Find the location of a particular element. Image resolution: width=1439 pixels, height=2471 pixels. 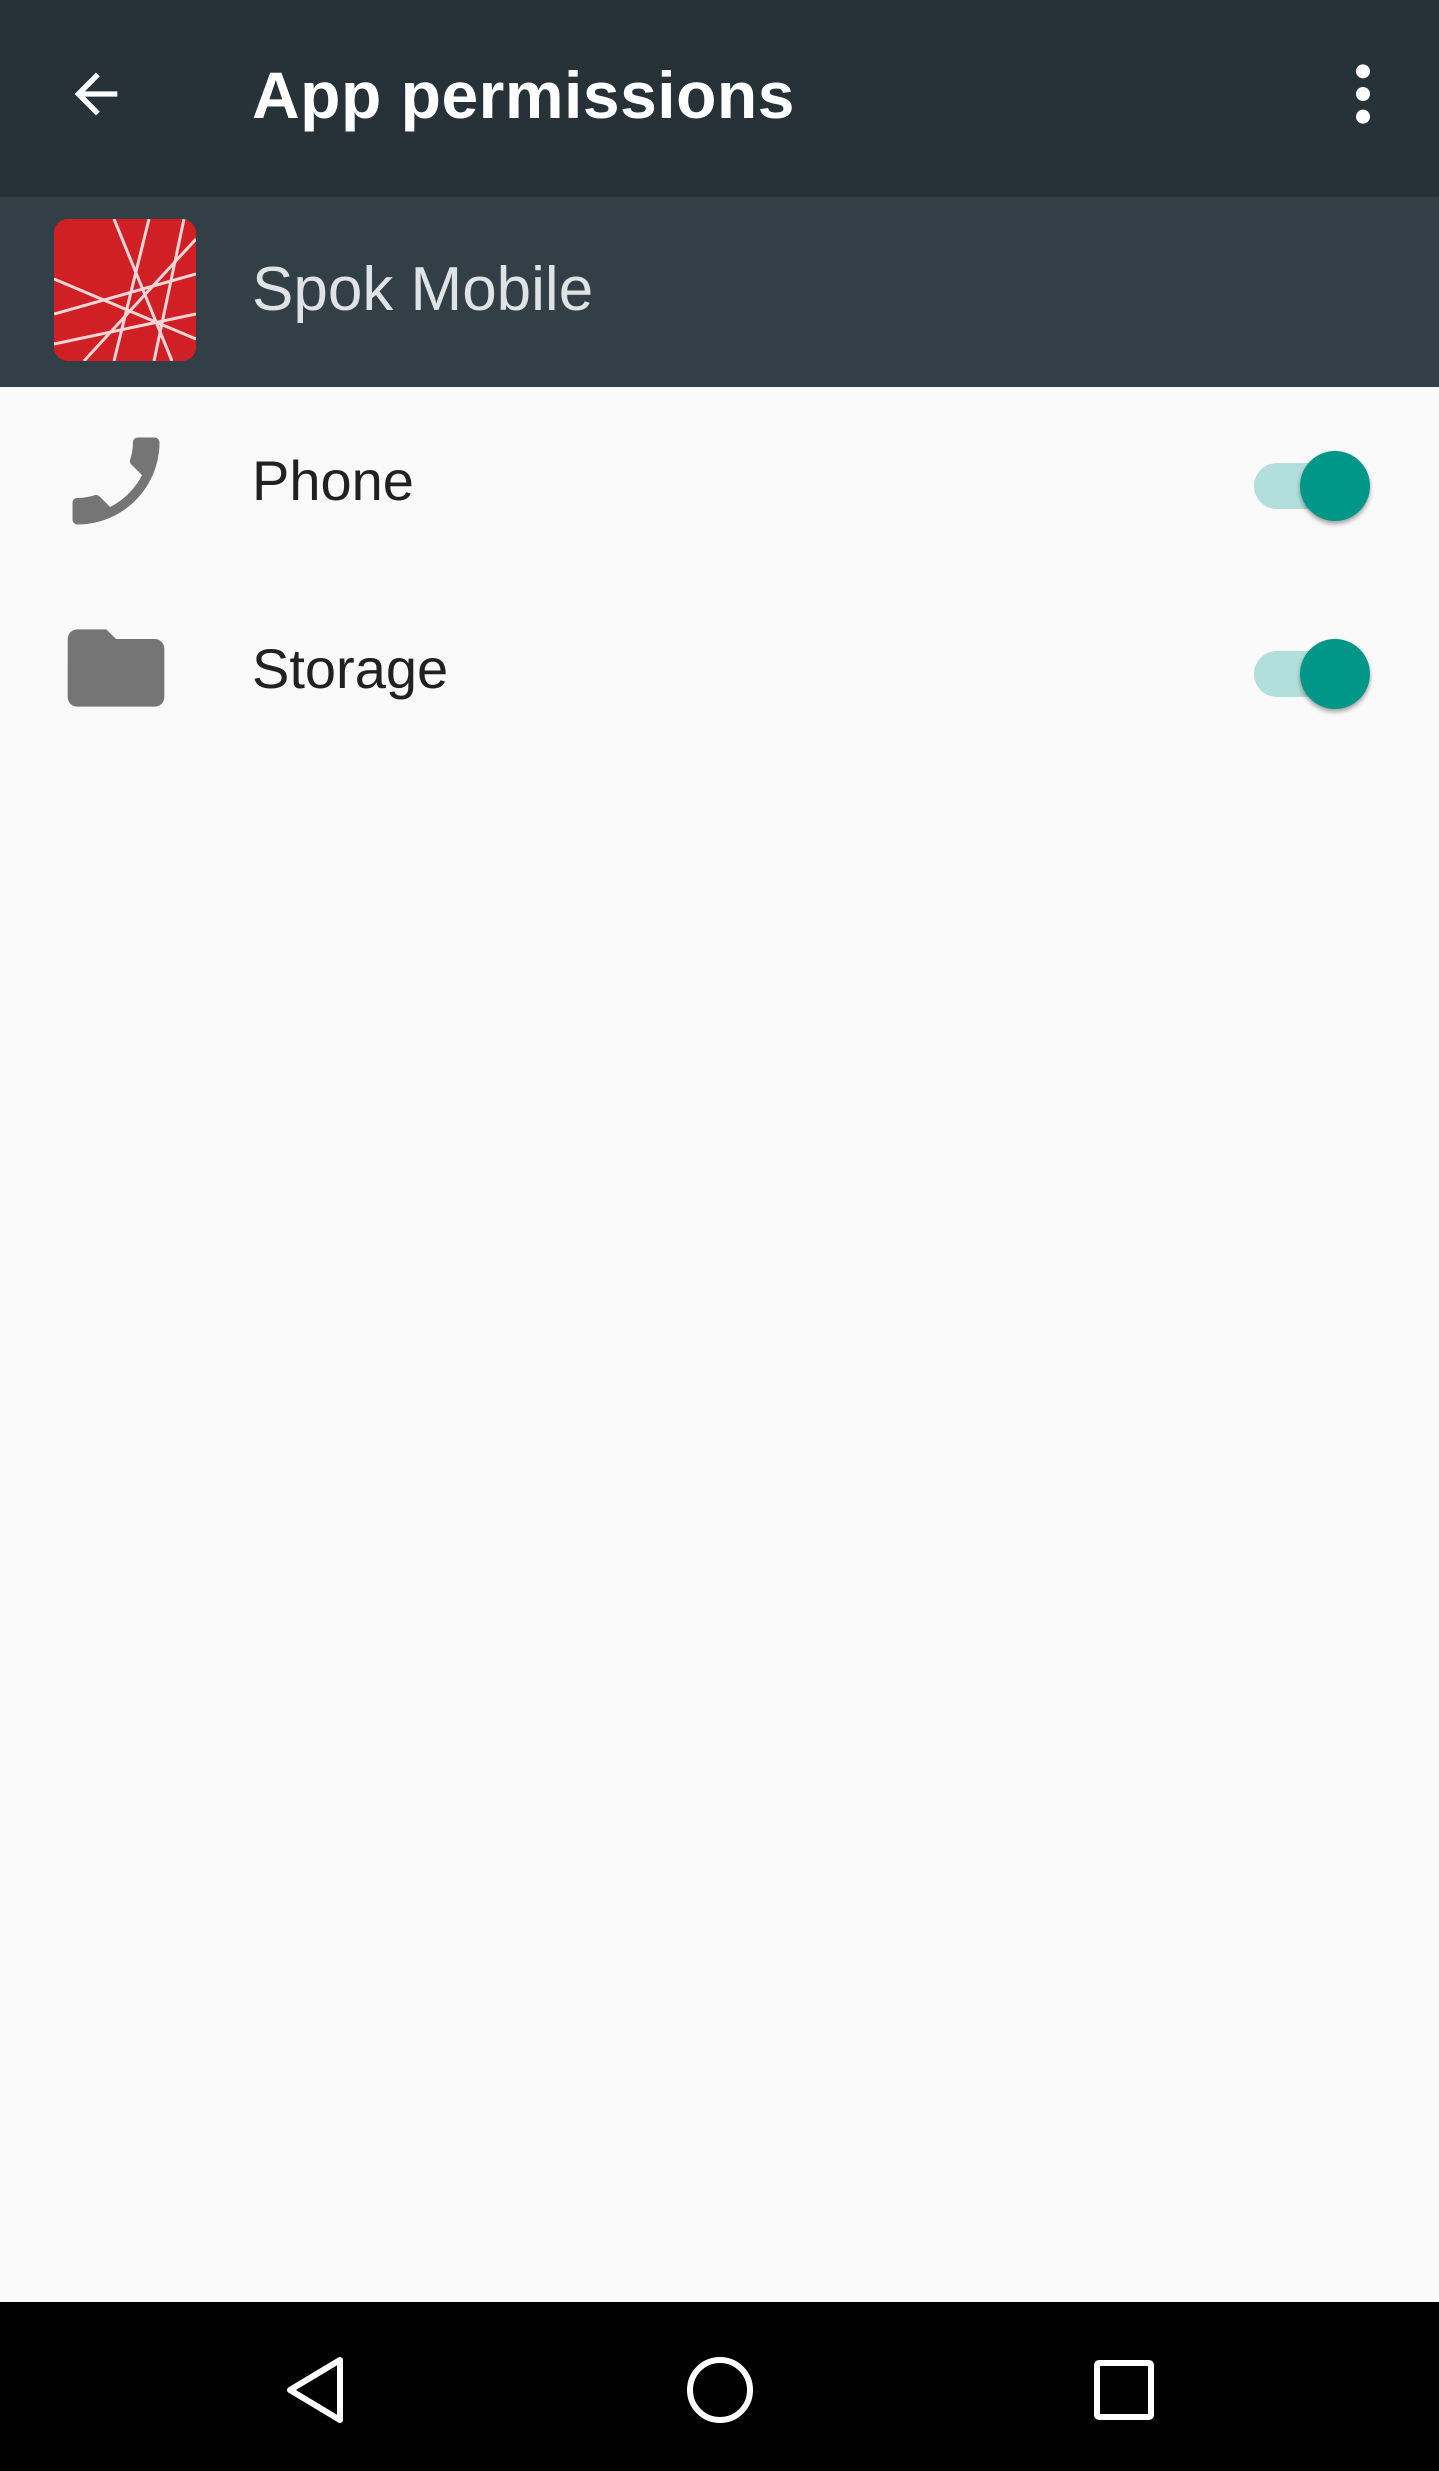

app-bar: App permissions is located at coordinates (719, 98).